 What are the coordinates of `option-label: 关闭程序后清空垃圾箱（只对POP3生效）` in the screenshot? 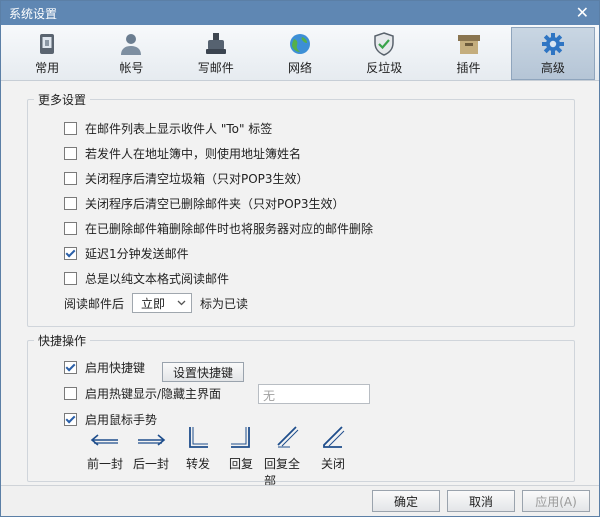 It's located at (197, 179).